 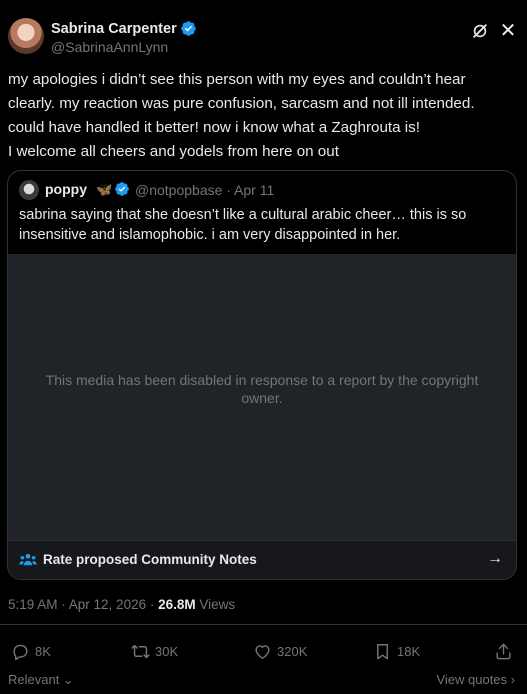 I want to click on people-icon, so click(x=28, y=559).